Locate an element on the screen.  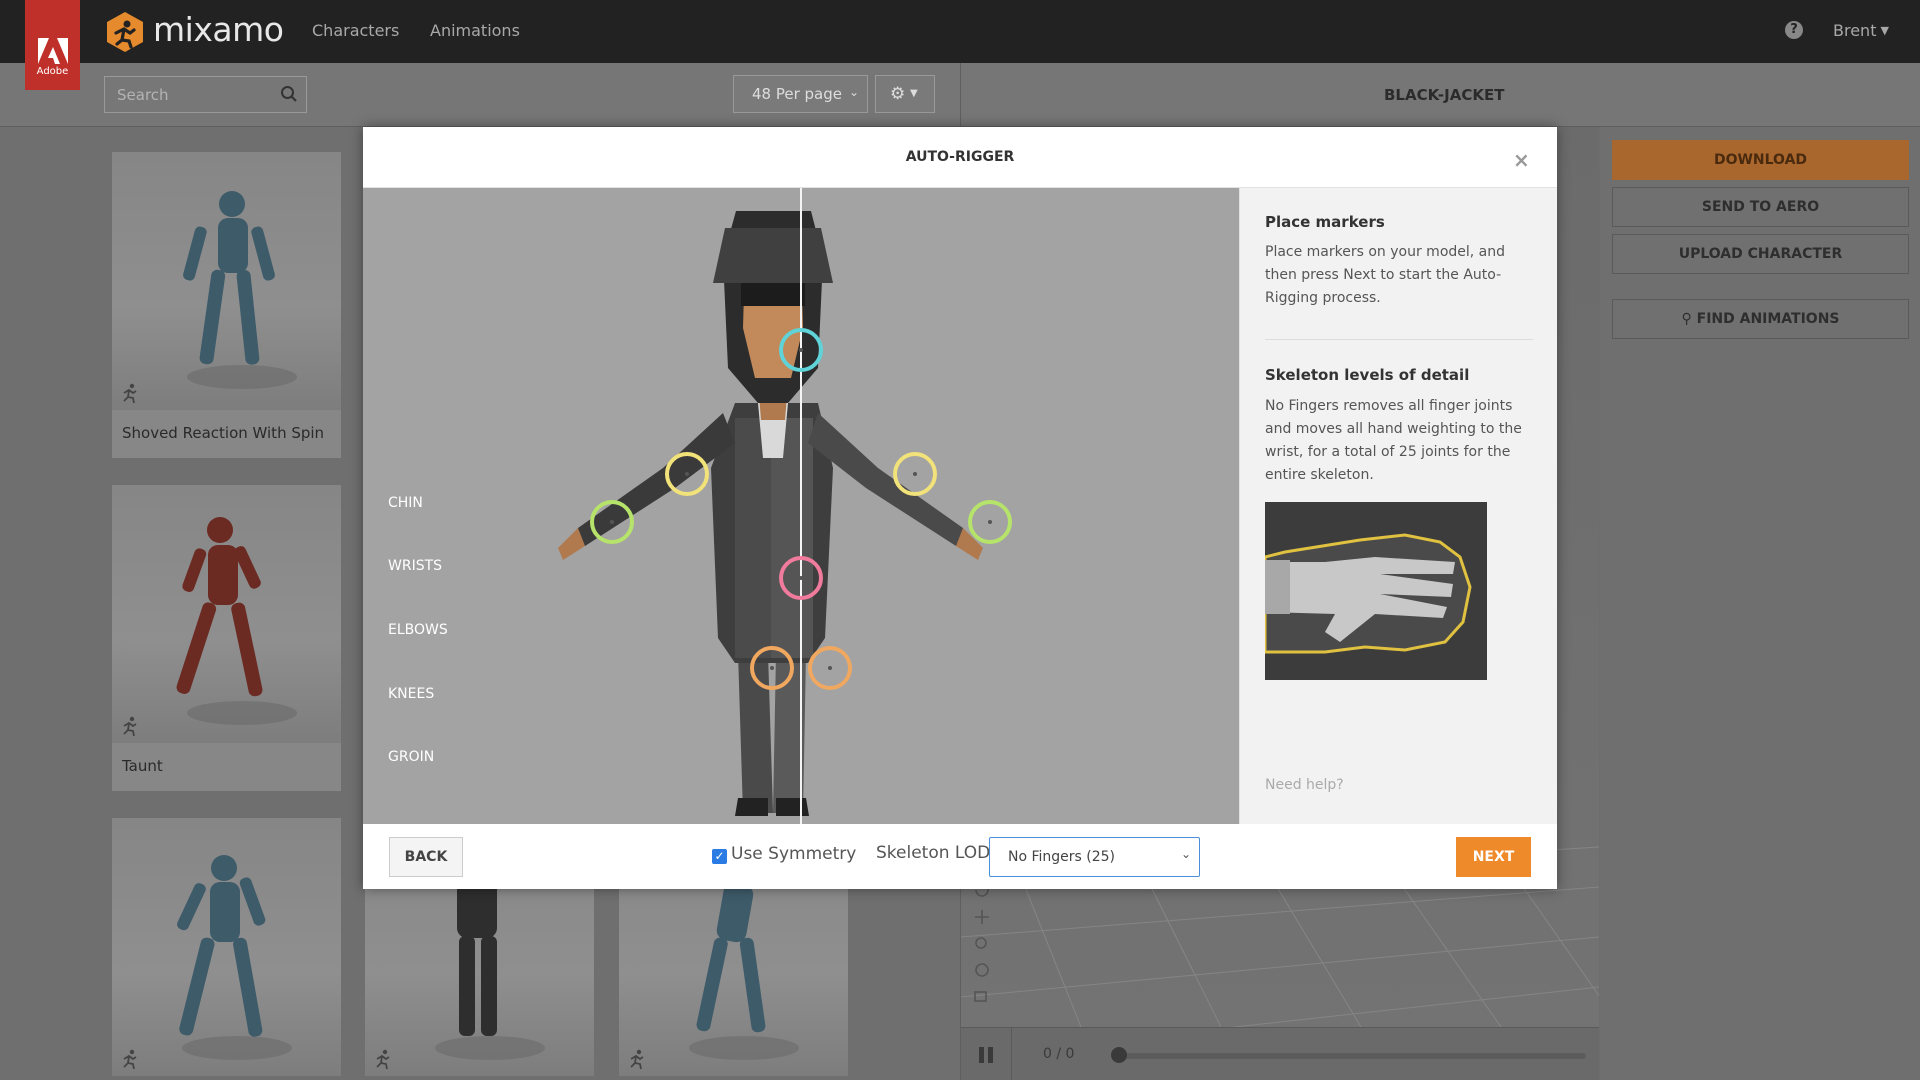
search-icon: ⚲ is located at coordinates (1689, 319).